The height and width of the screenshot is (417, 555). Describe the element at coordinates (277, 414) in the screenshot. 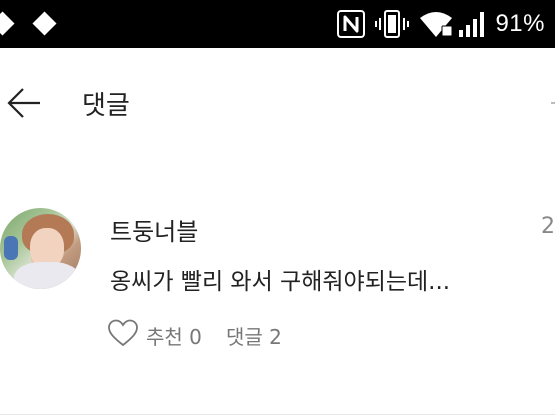

I see `divider` at that location.